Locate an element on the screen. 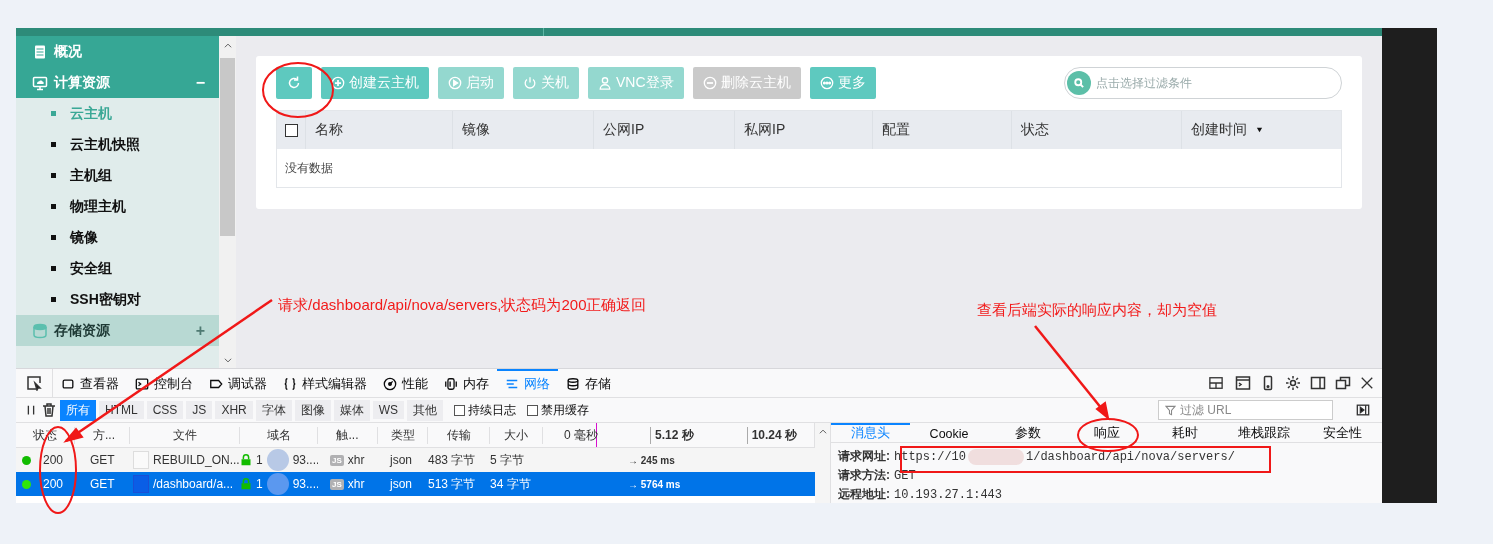 The width and height of the screenshot is (1493, 544). column-header: 名称 is located at coordinates (379, 130).